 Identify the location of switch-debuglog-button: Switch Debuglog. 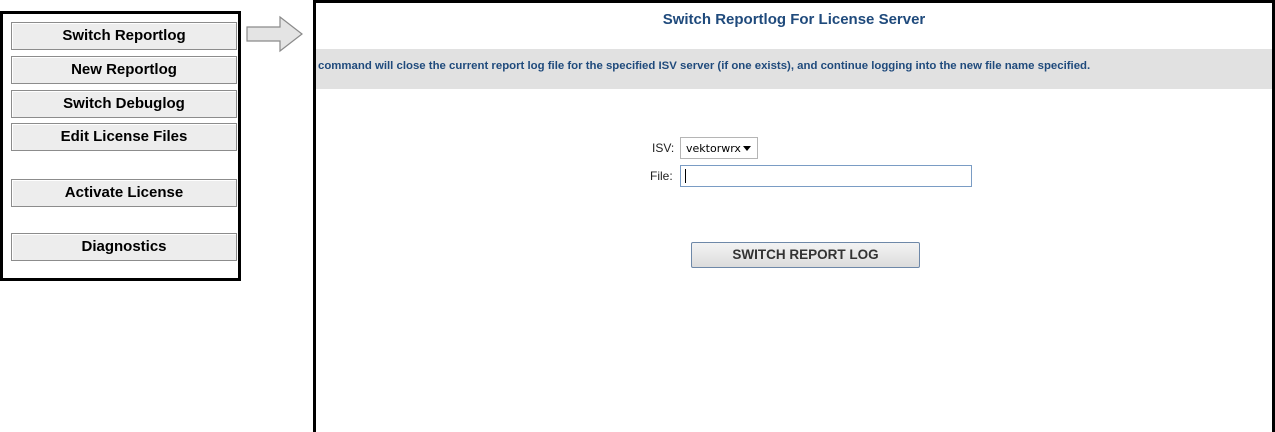
(124, 104).